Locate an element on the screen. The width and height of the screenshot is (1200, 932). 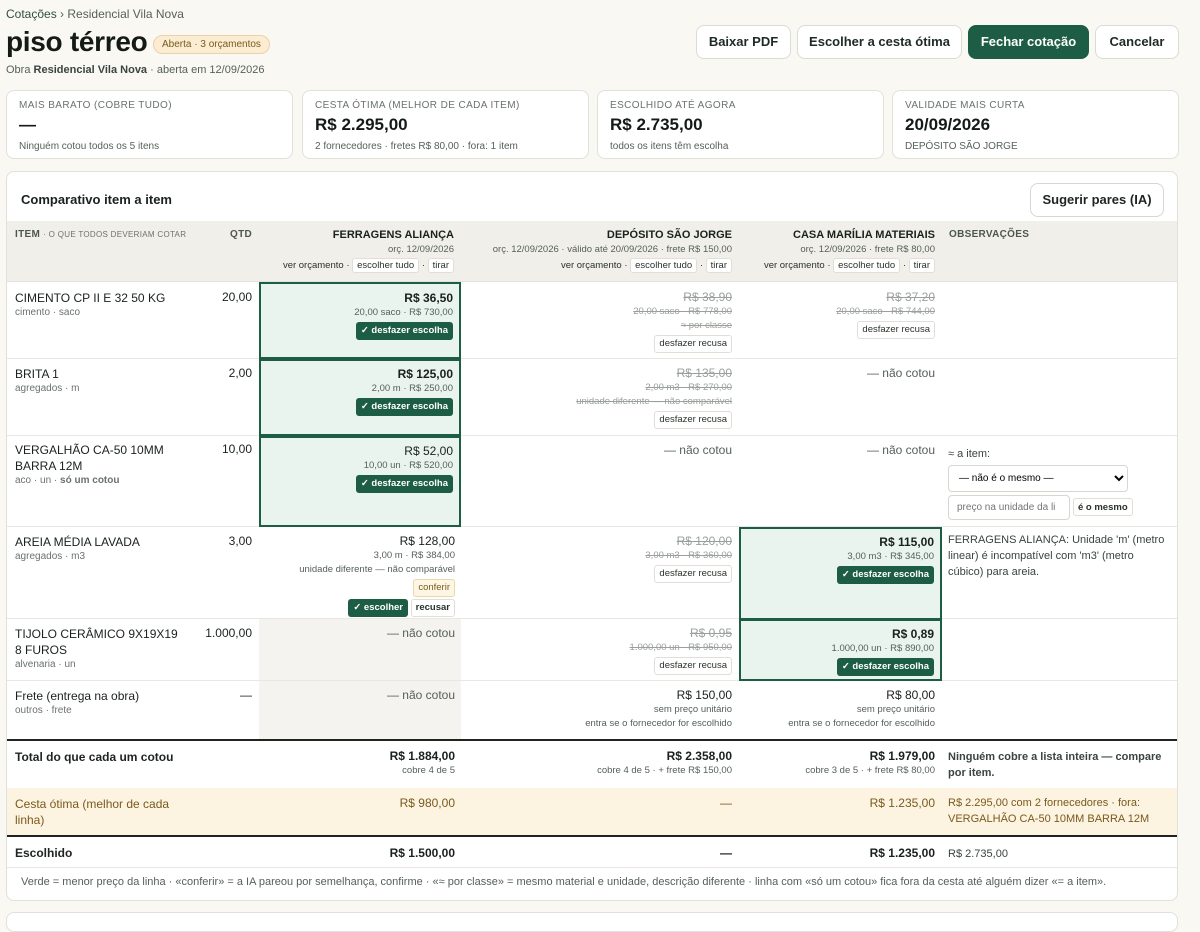
best-basket-label: Cesta ótima (melhor de cada linha) is located at coordinates (92, 812).